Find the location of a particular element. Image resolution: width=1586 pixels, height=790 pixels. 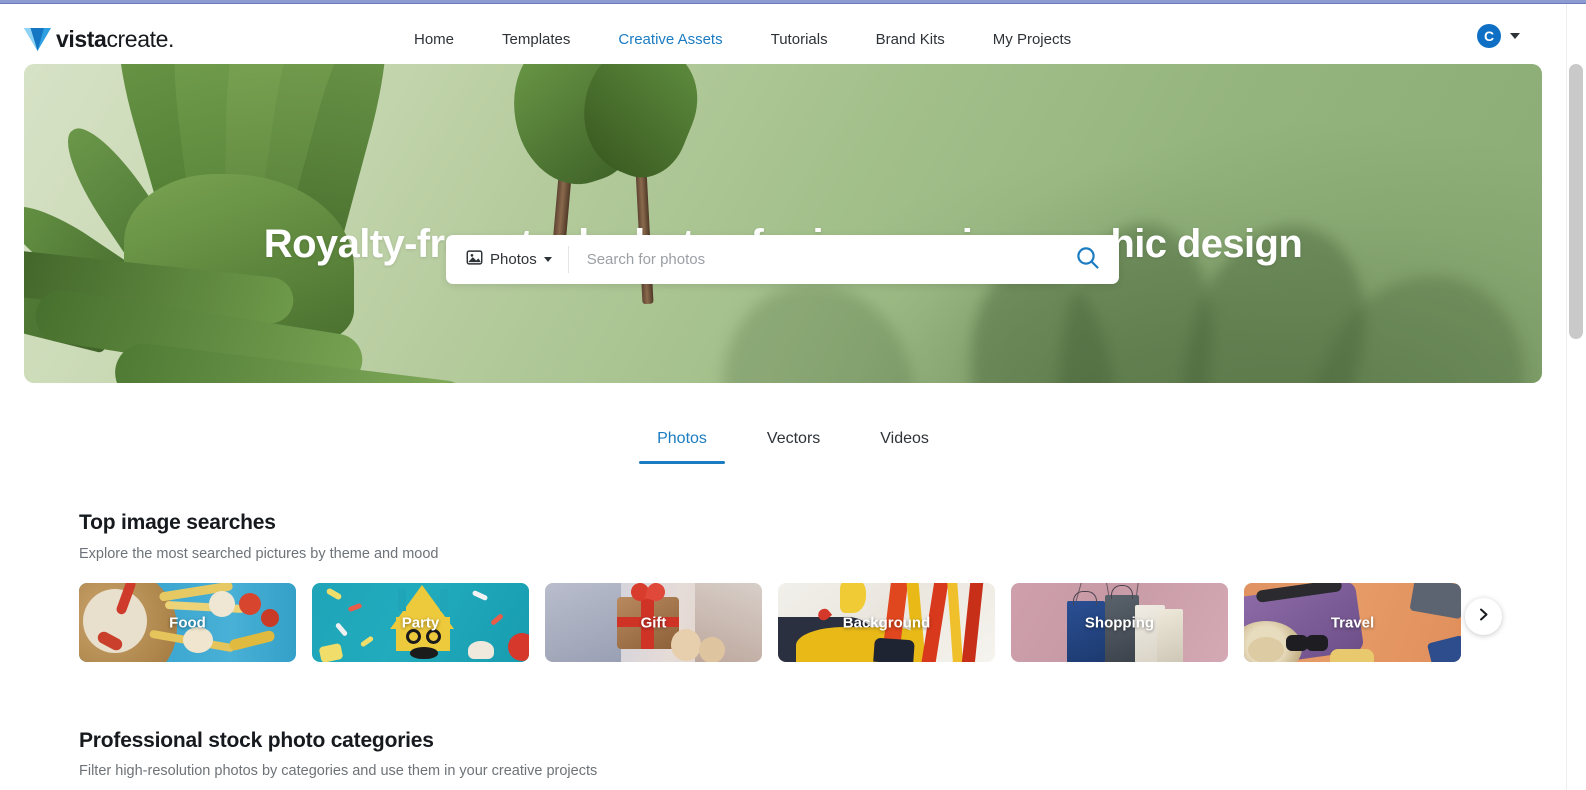

nav-item-home: Home is located at coordinates (434, 39).